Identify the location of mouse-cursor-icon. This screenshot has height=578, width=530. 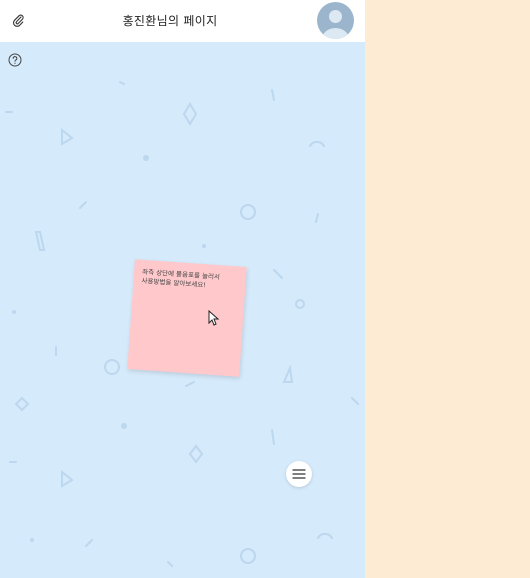
(214, 318).